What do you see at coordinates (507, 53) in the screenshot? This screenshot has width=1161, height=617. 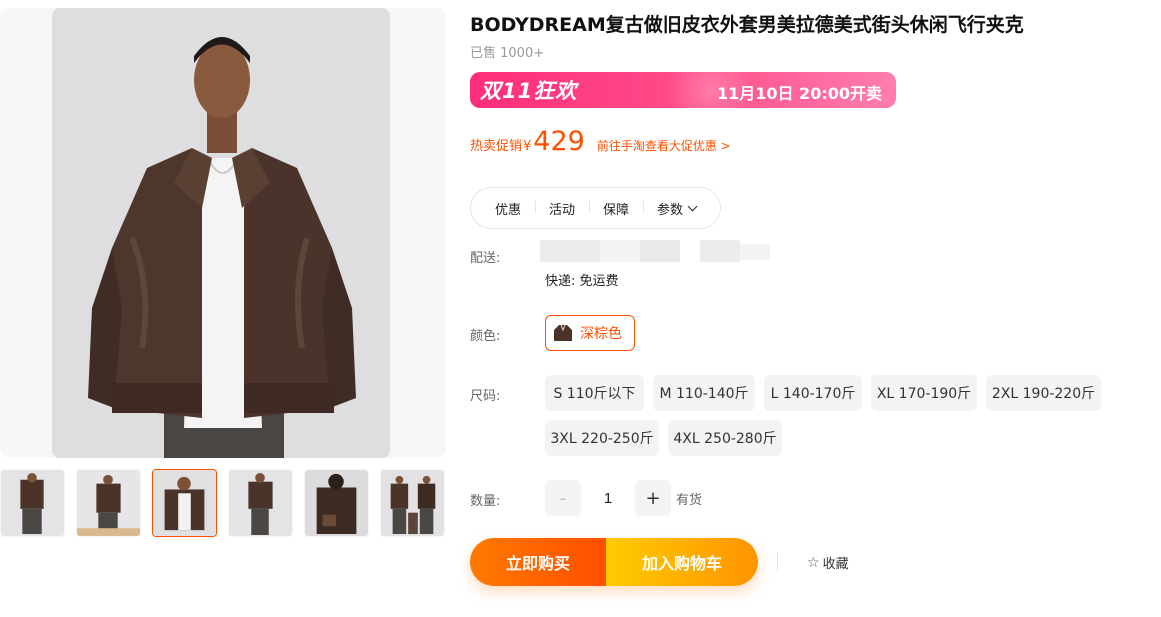 I see `sold-count: 已售 1000+` at bounding box center [507, 53].